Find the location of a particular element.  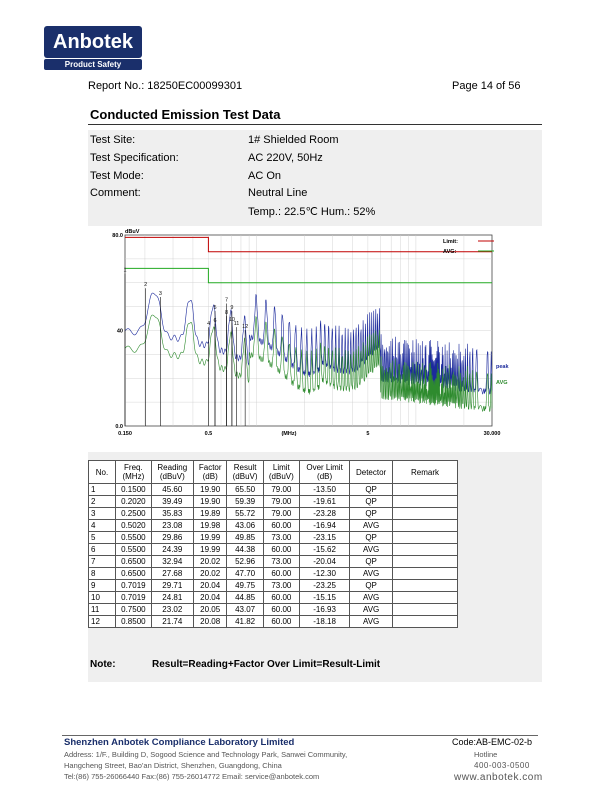

trace-label-avg: AVG is located at coordinates (502, 383).